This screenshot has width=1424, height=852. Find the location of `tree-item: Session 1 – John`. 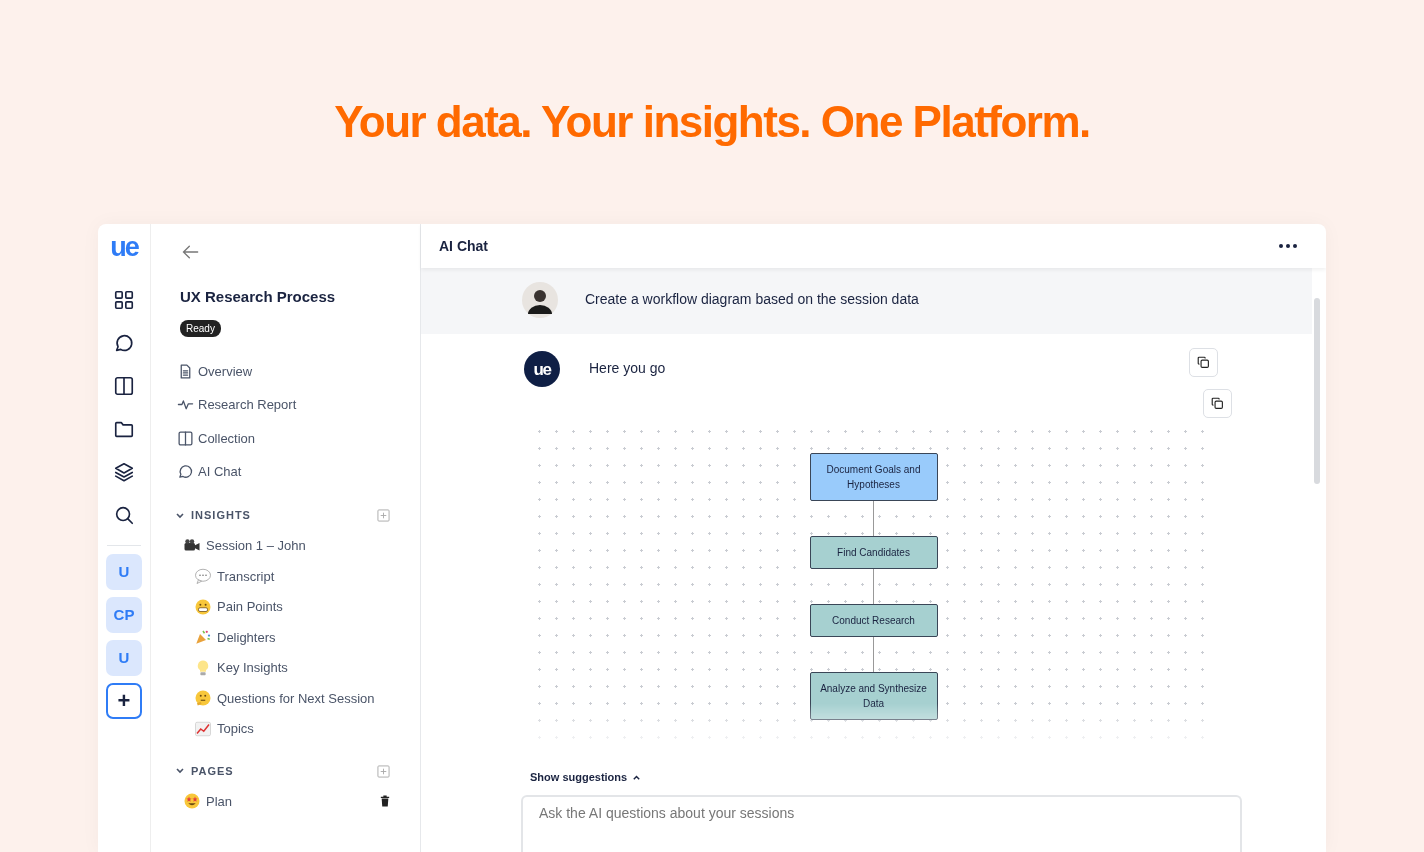

tree-item: Session 1 – John is located at coordinates (240, 545).